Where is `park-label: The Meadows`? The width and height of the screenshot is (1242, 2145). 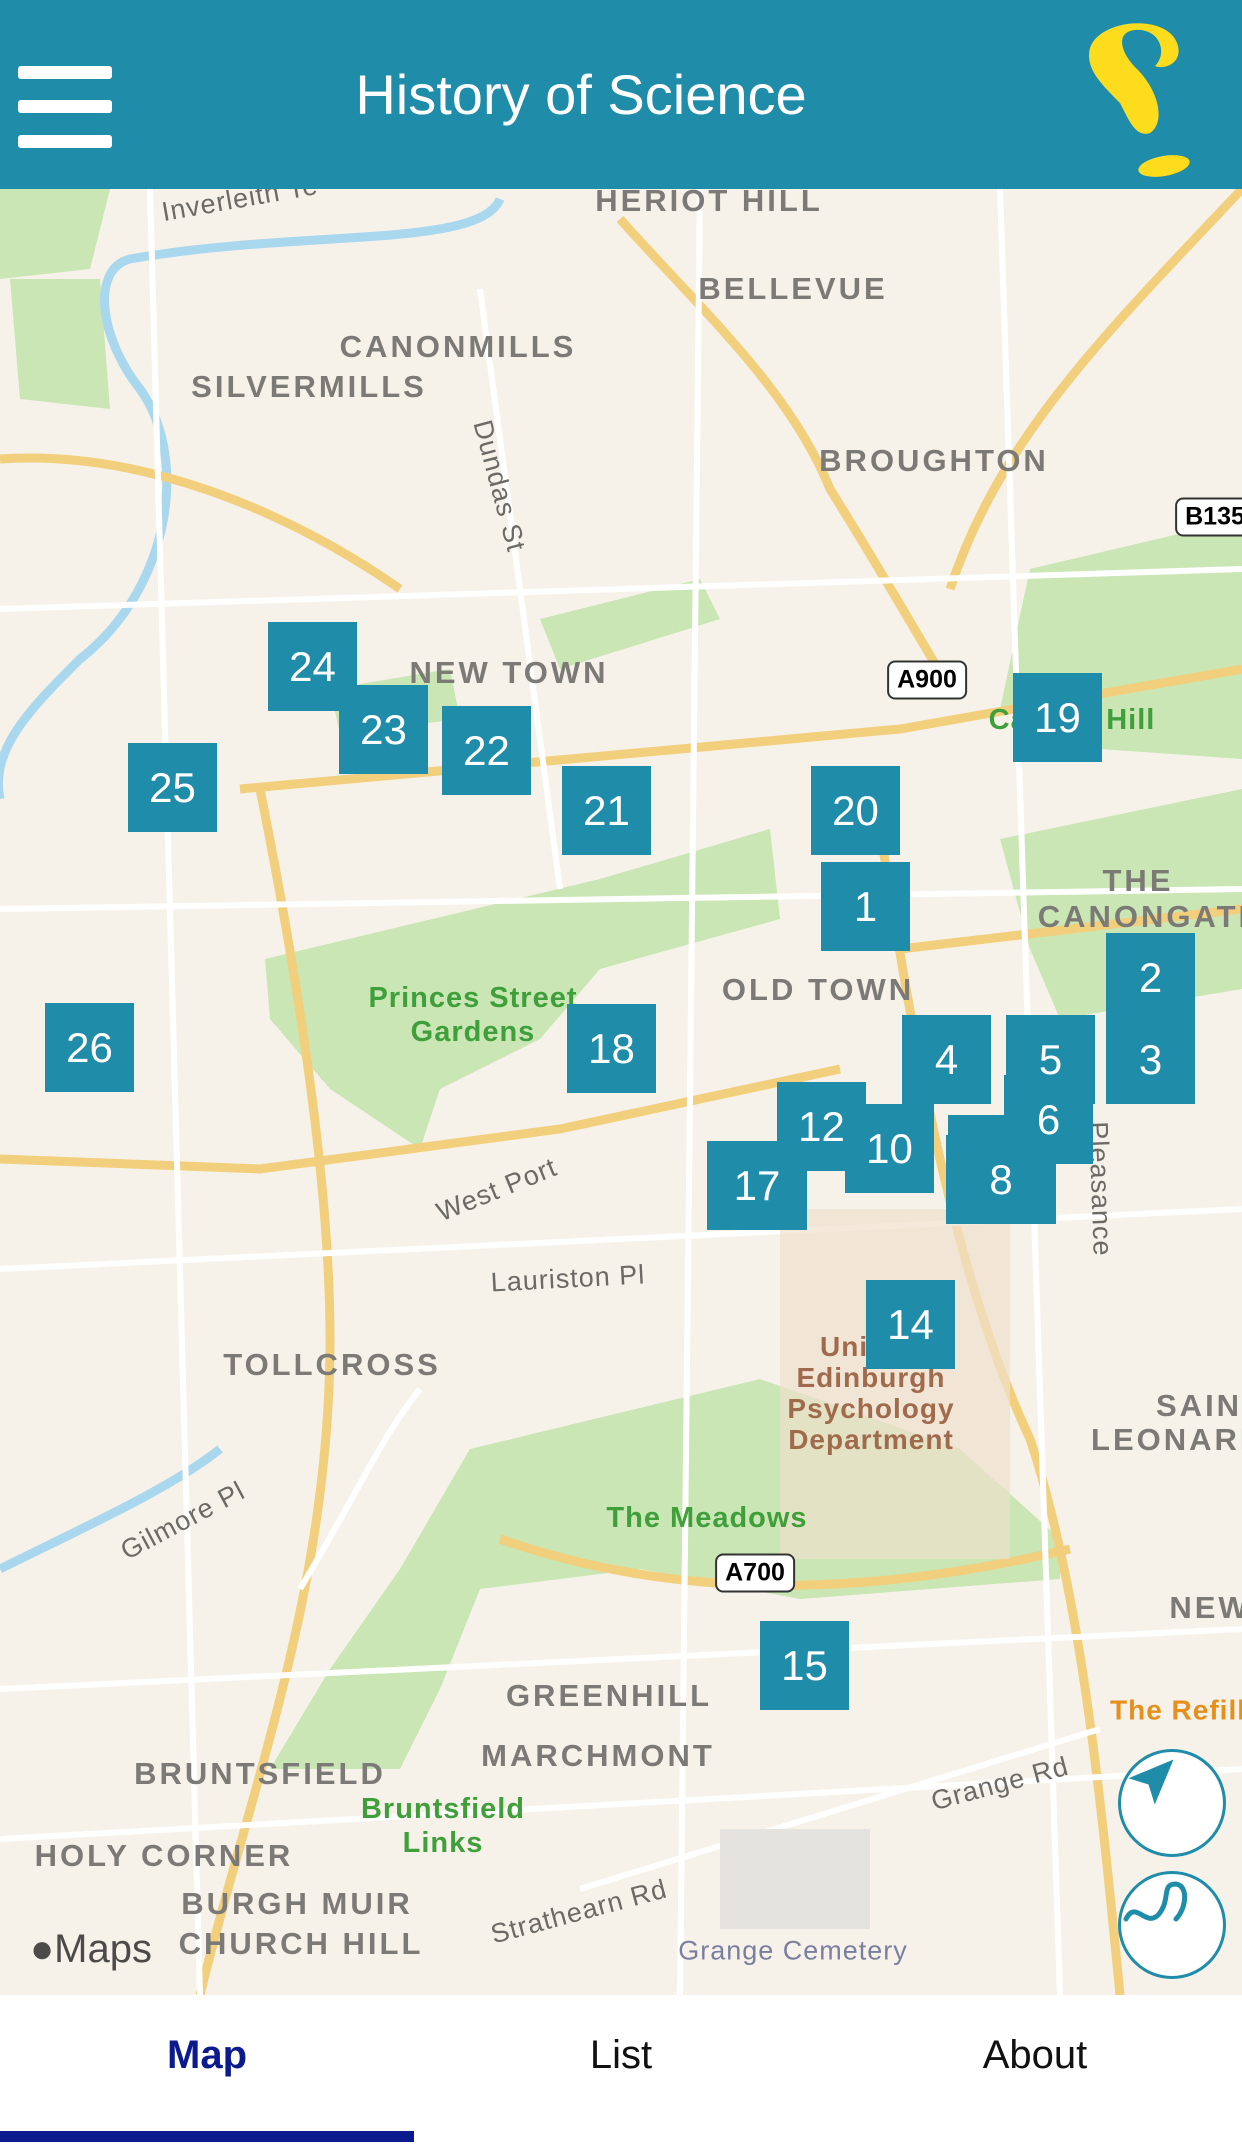
park-label: The Meadows is located at coordinates (707, 1518).